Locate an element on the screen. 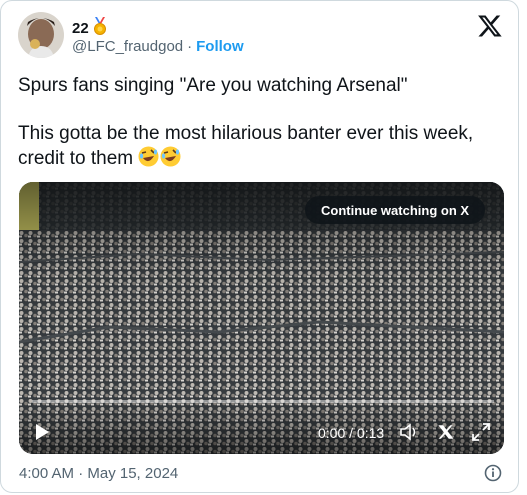 Image resolution: width=527 pixels, height=495 pixels. info-icon is located at coordinates (493, 473).